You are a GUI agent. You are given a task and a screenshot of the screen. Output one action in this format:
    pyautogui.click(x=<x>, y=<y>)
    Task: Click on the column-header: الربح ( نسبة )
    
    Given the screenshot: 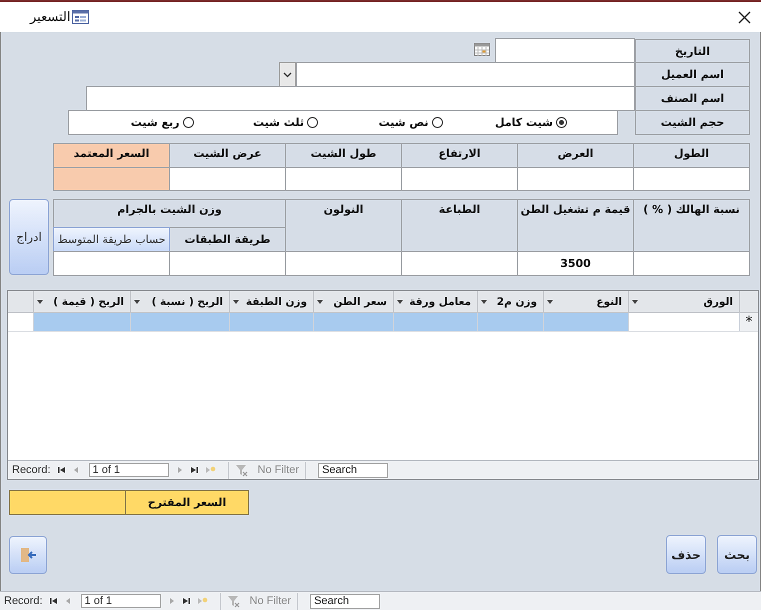 What is the action you would take?
    pyautogui.click(x=179, y=301)
    